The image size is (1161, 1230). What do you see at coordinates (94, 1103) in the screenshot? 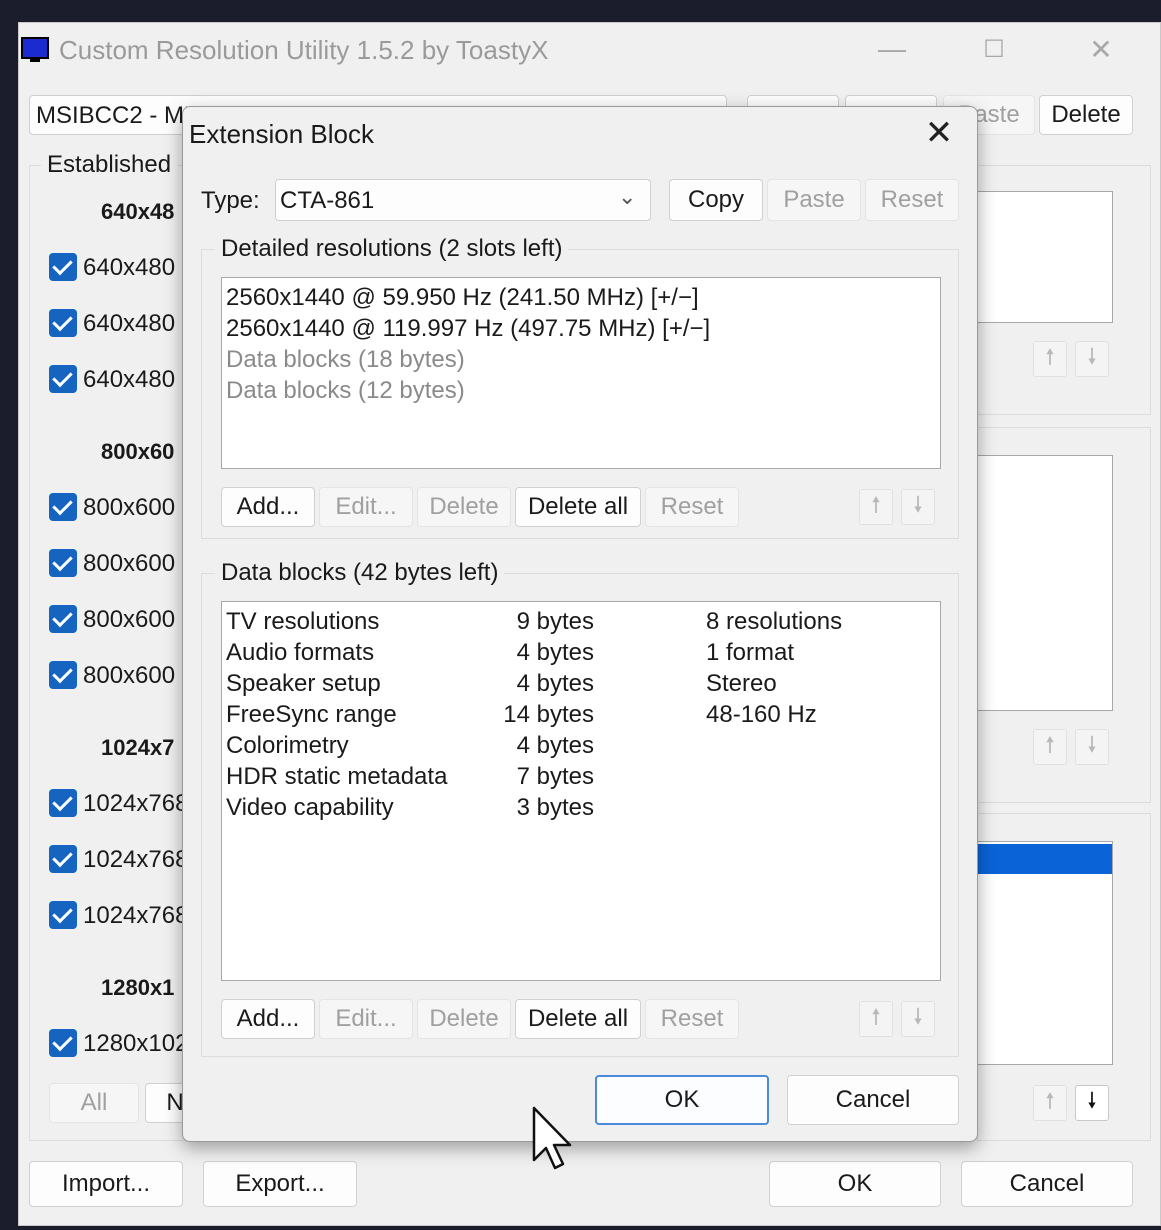
I see `all-button: All` at bounding box center [94, 1103].